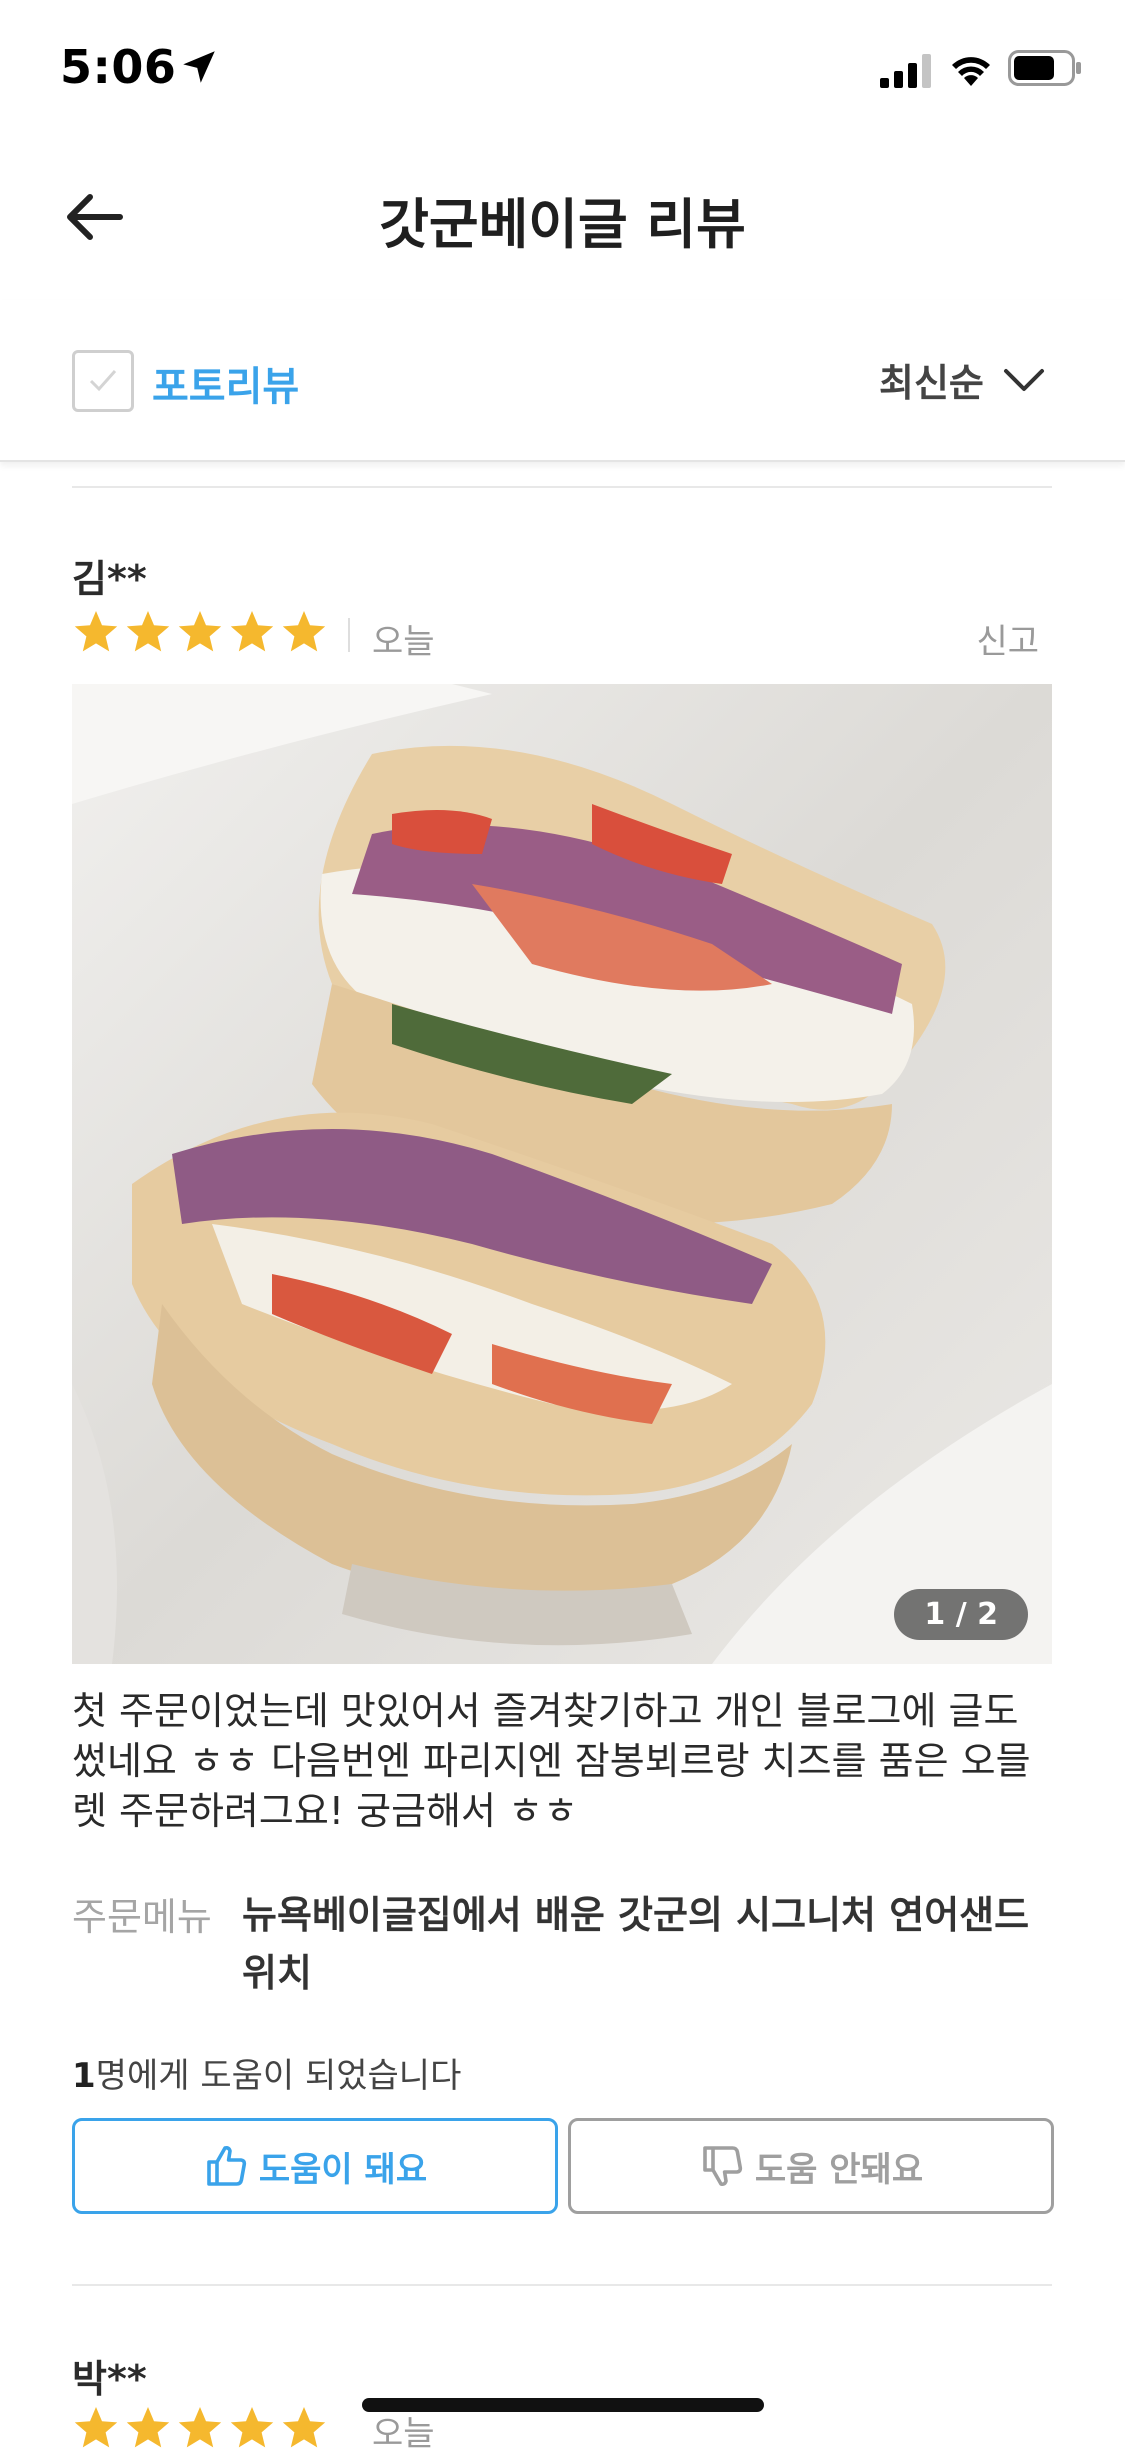 The height and width of the screenshot is (2456, 1125). I want to click on rating-separator, so click(349, 635).